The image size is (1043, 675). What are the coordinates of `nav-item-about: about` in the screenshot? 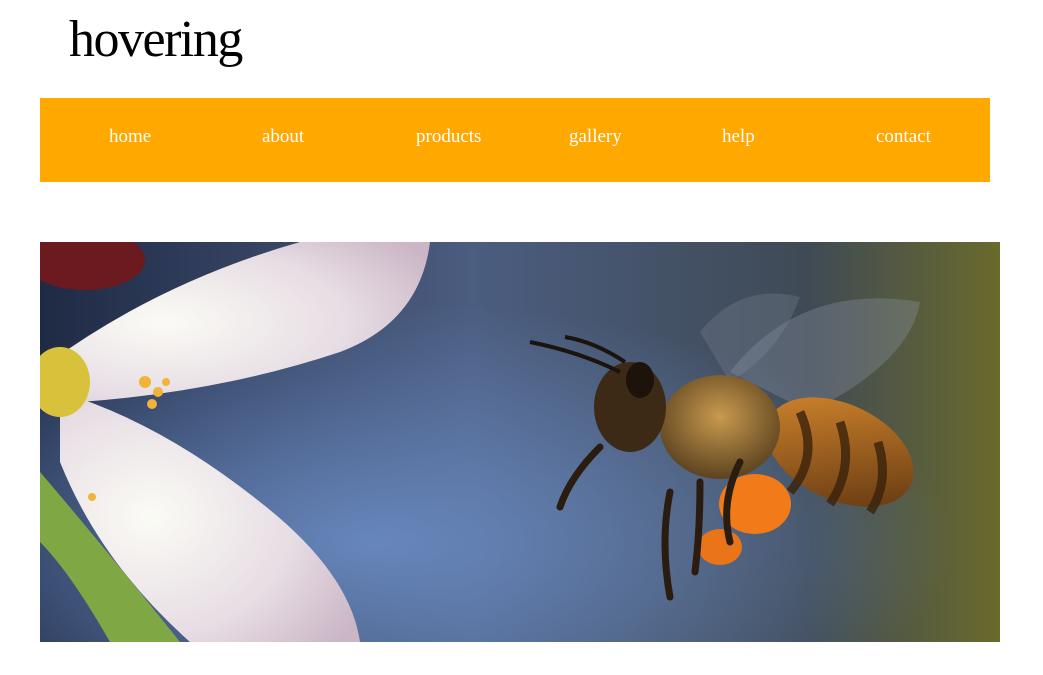 It's located at (283, 140).